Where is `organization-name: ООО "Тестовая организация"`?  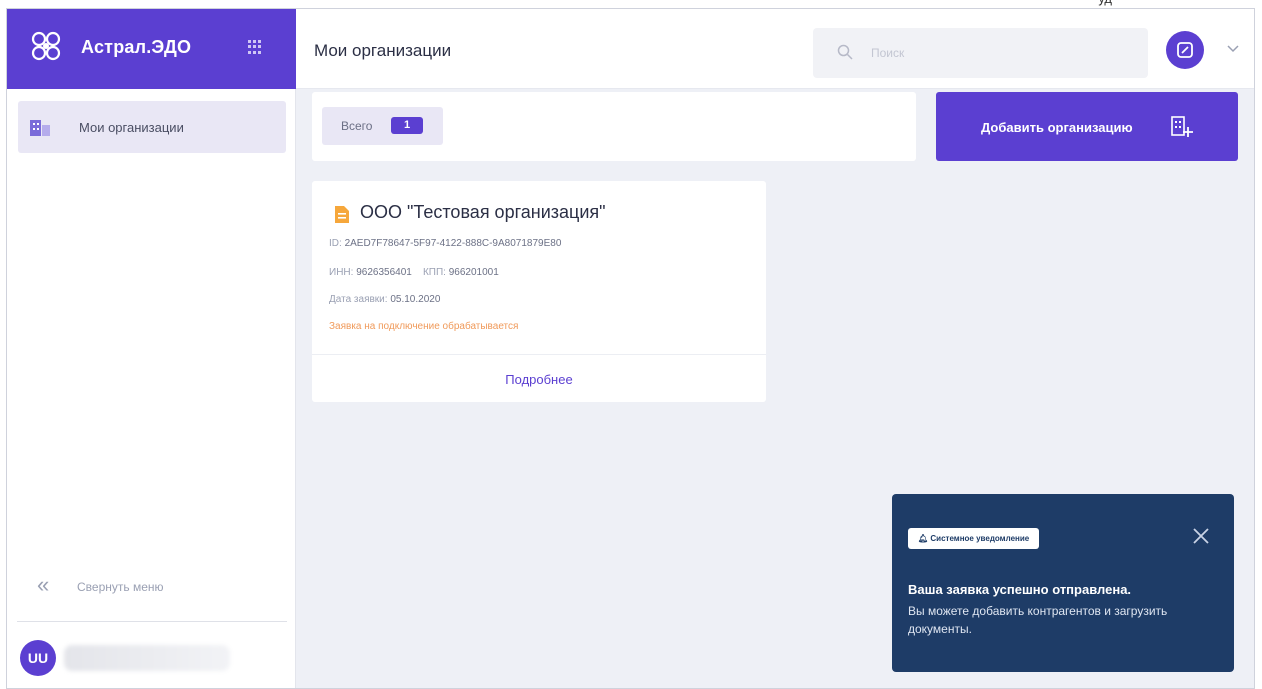
organization-name: ООО "Тестовая организация" is located at coordinates (483, 212).